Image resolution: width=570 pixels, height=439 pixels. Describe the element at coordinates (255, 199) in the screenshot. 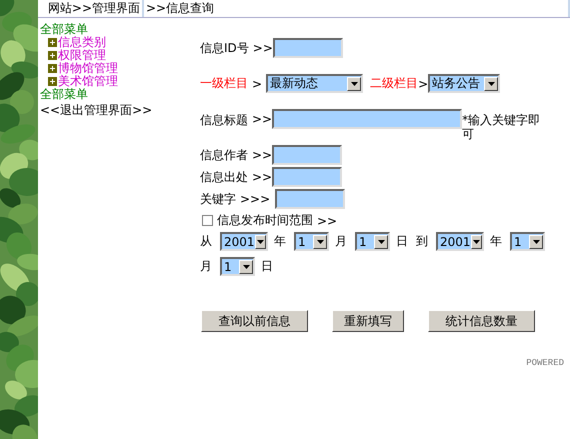

I see `arrow-text: >>>` at that location.